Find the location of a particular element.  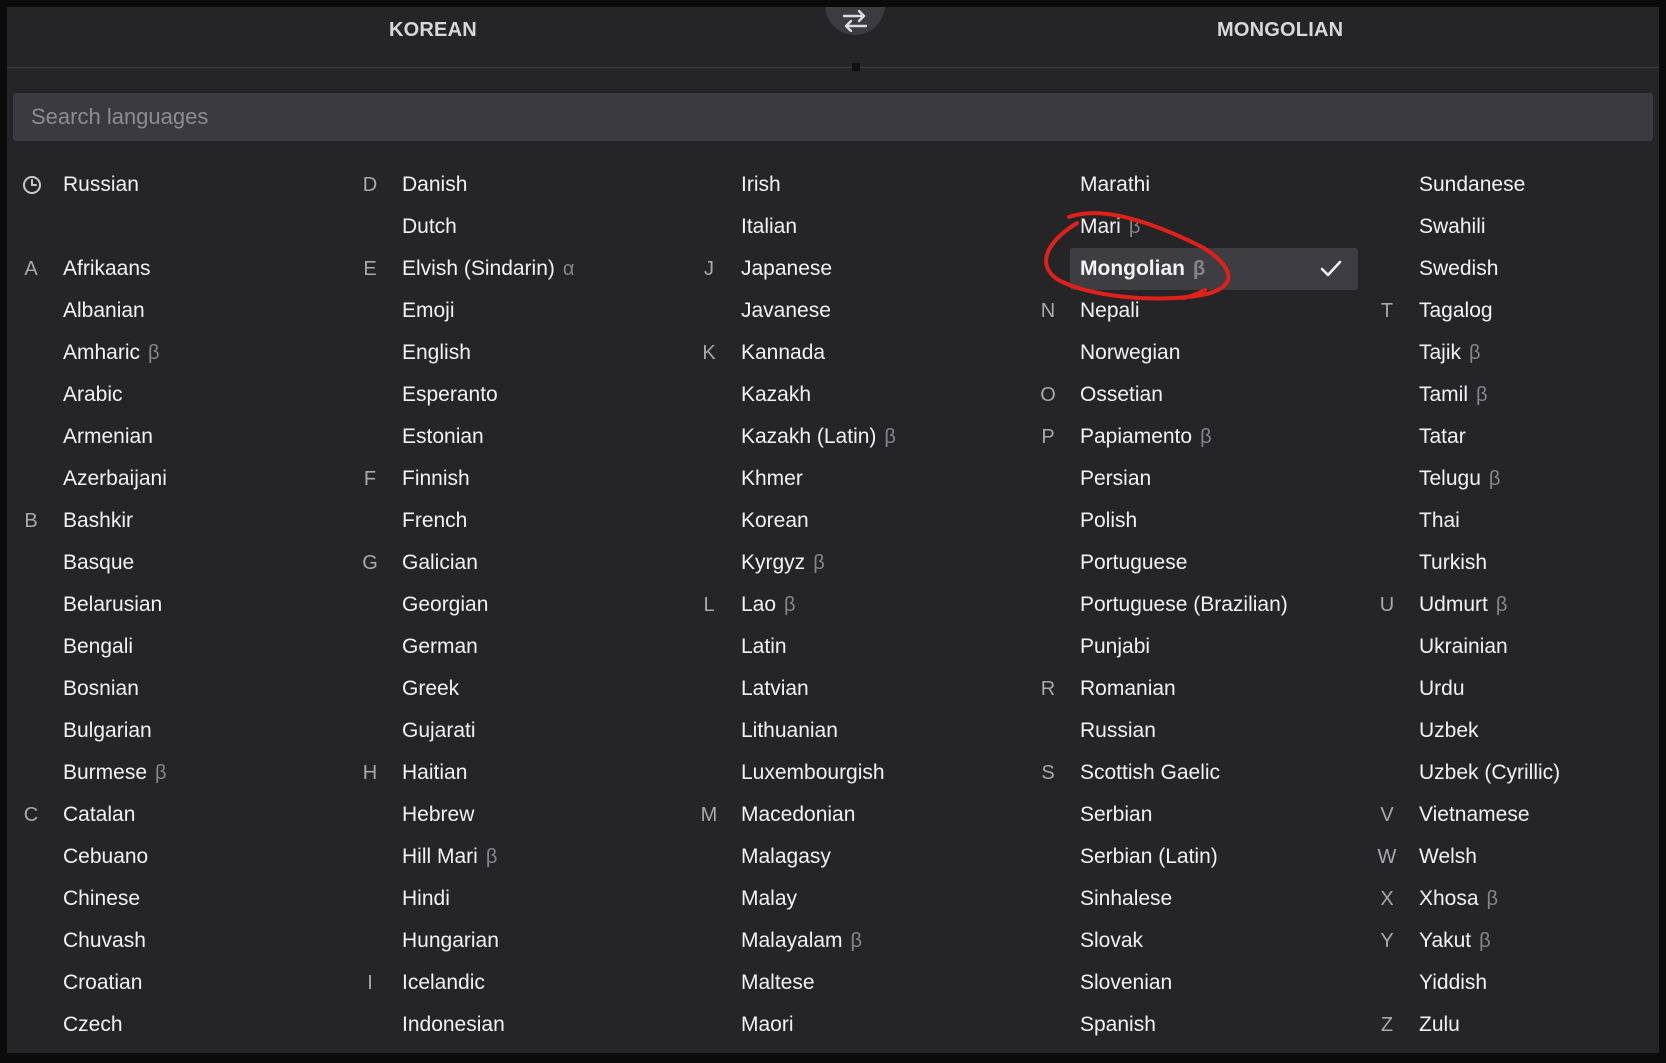

language-item: Croatian is located at coordinates (182, 983).